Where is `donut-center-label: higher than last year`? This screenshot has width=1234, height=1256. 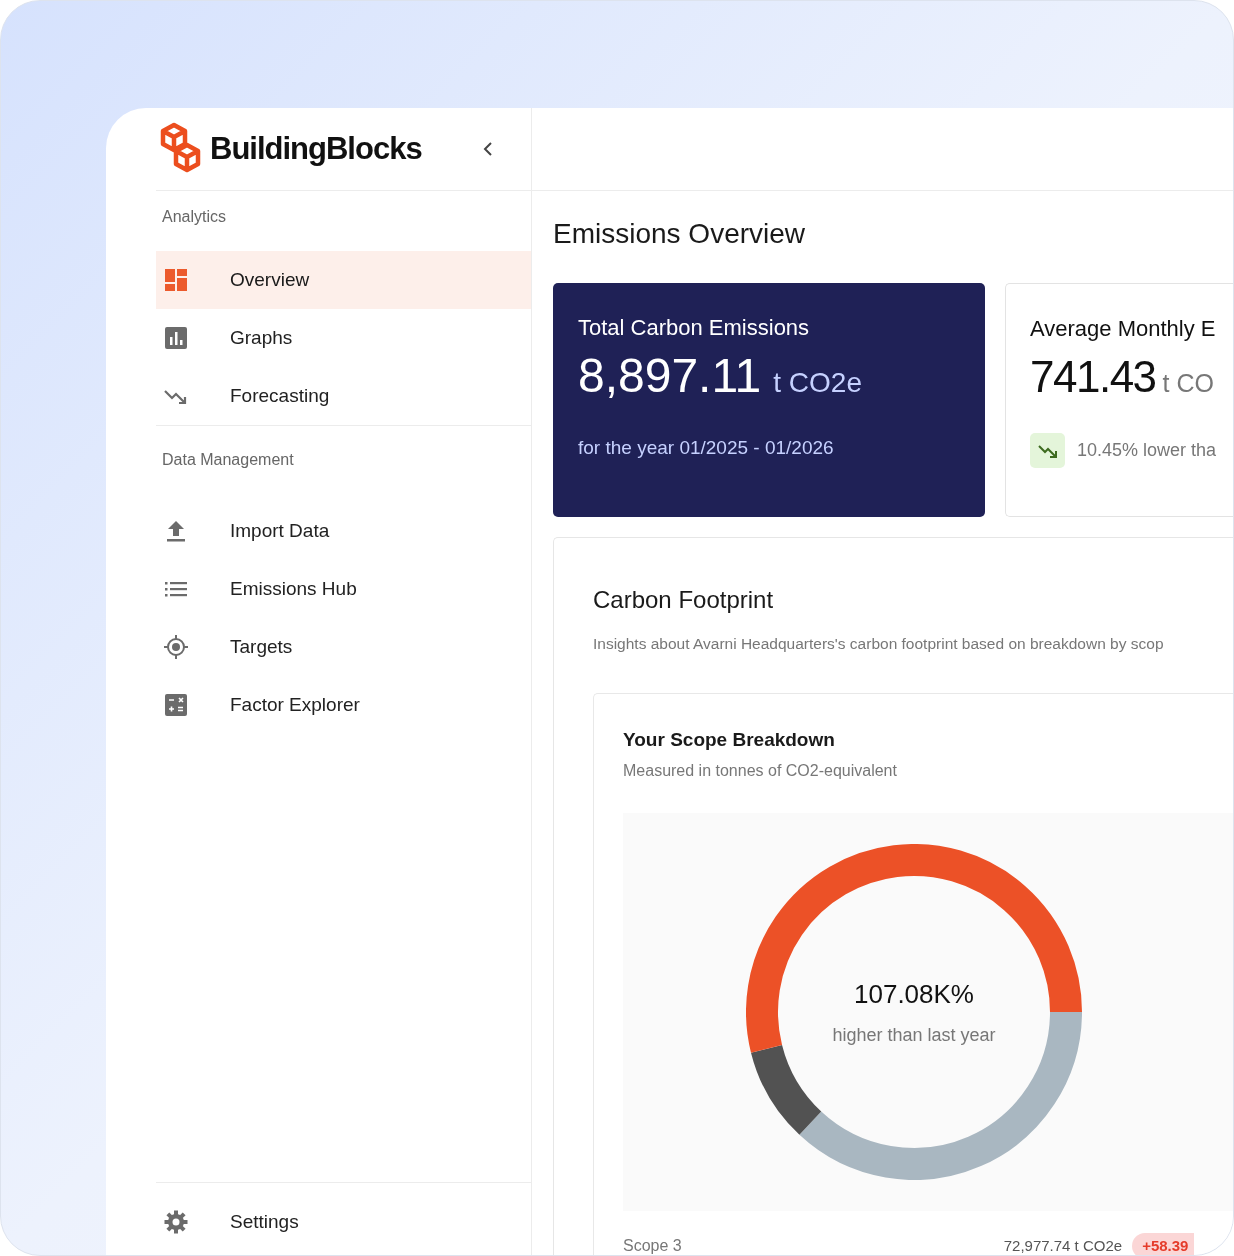
donut-center-label: higher than last year is located at coordinates (914, 1035).